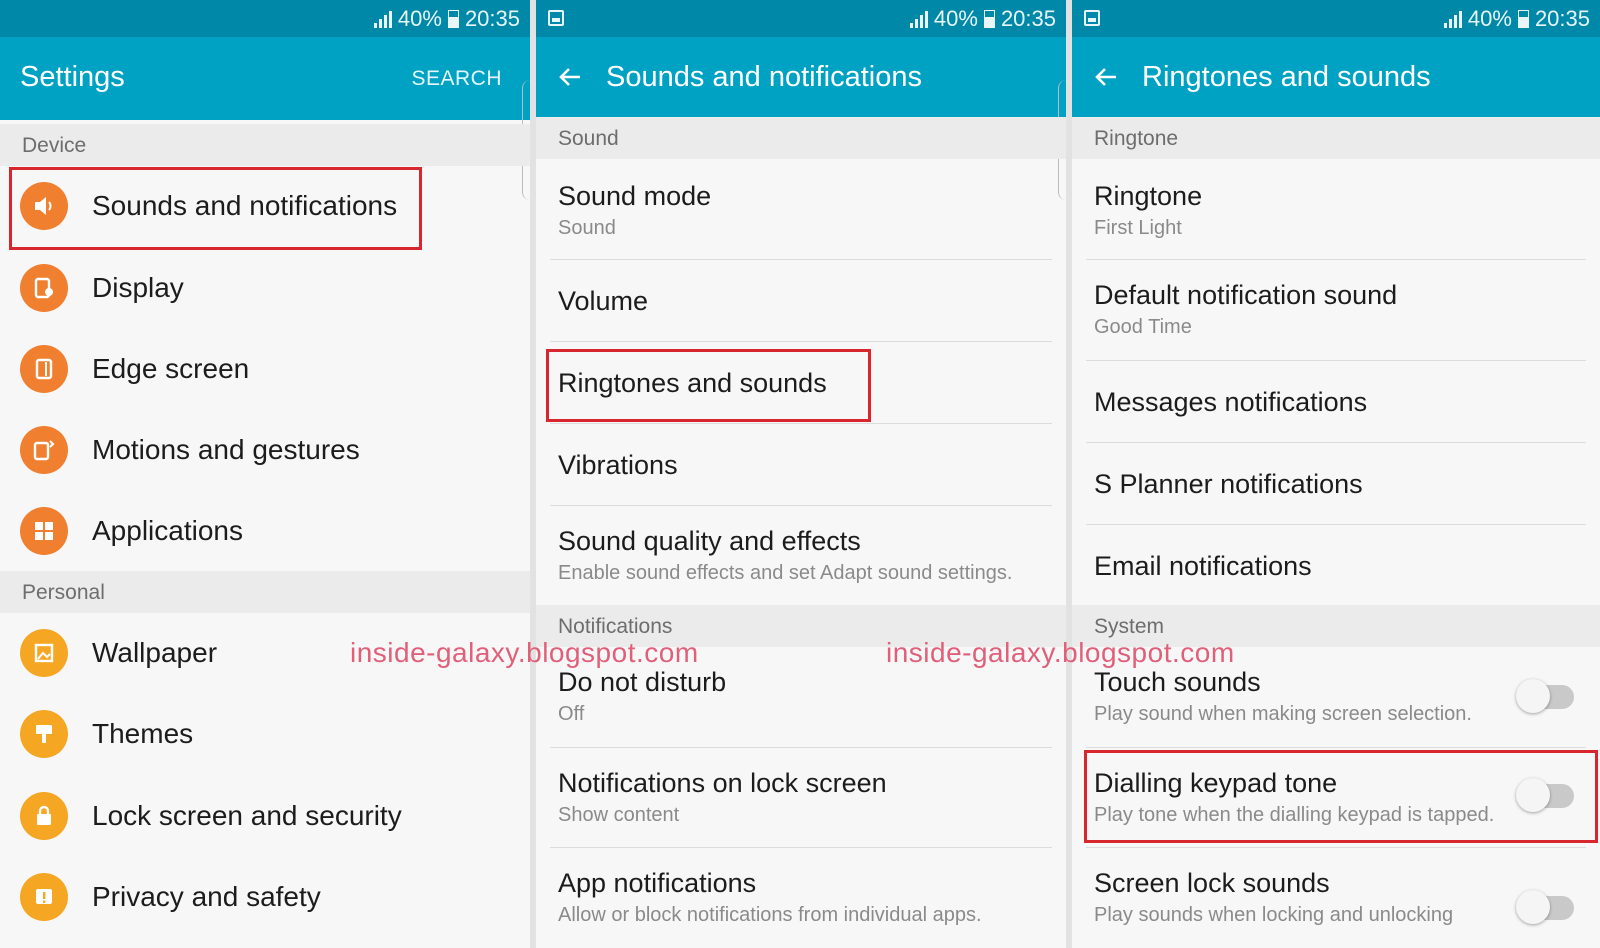  I want to click on list-item-messages-notifications: Messages notifications, so click(1336, 402).